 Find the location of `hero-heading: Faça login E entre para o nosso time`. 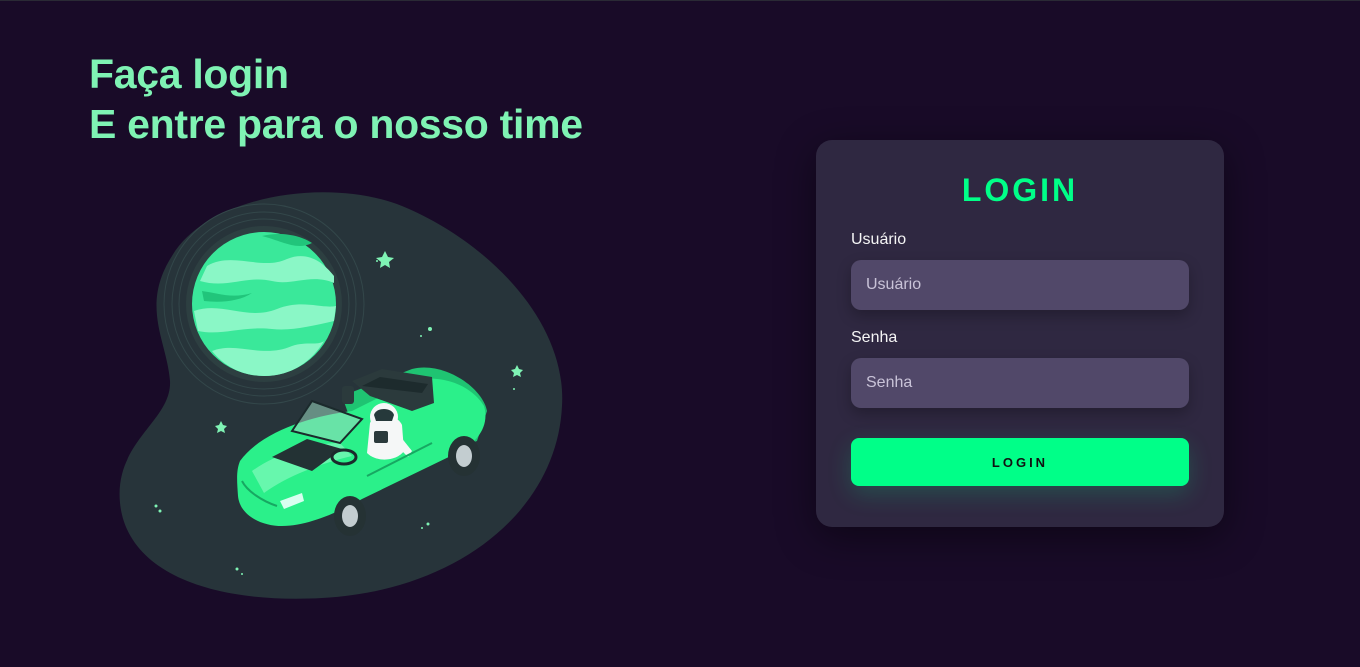

hero-heading: Faça login E entre para o nosso time is located at coordinates (336, 99).